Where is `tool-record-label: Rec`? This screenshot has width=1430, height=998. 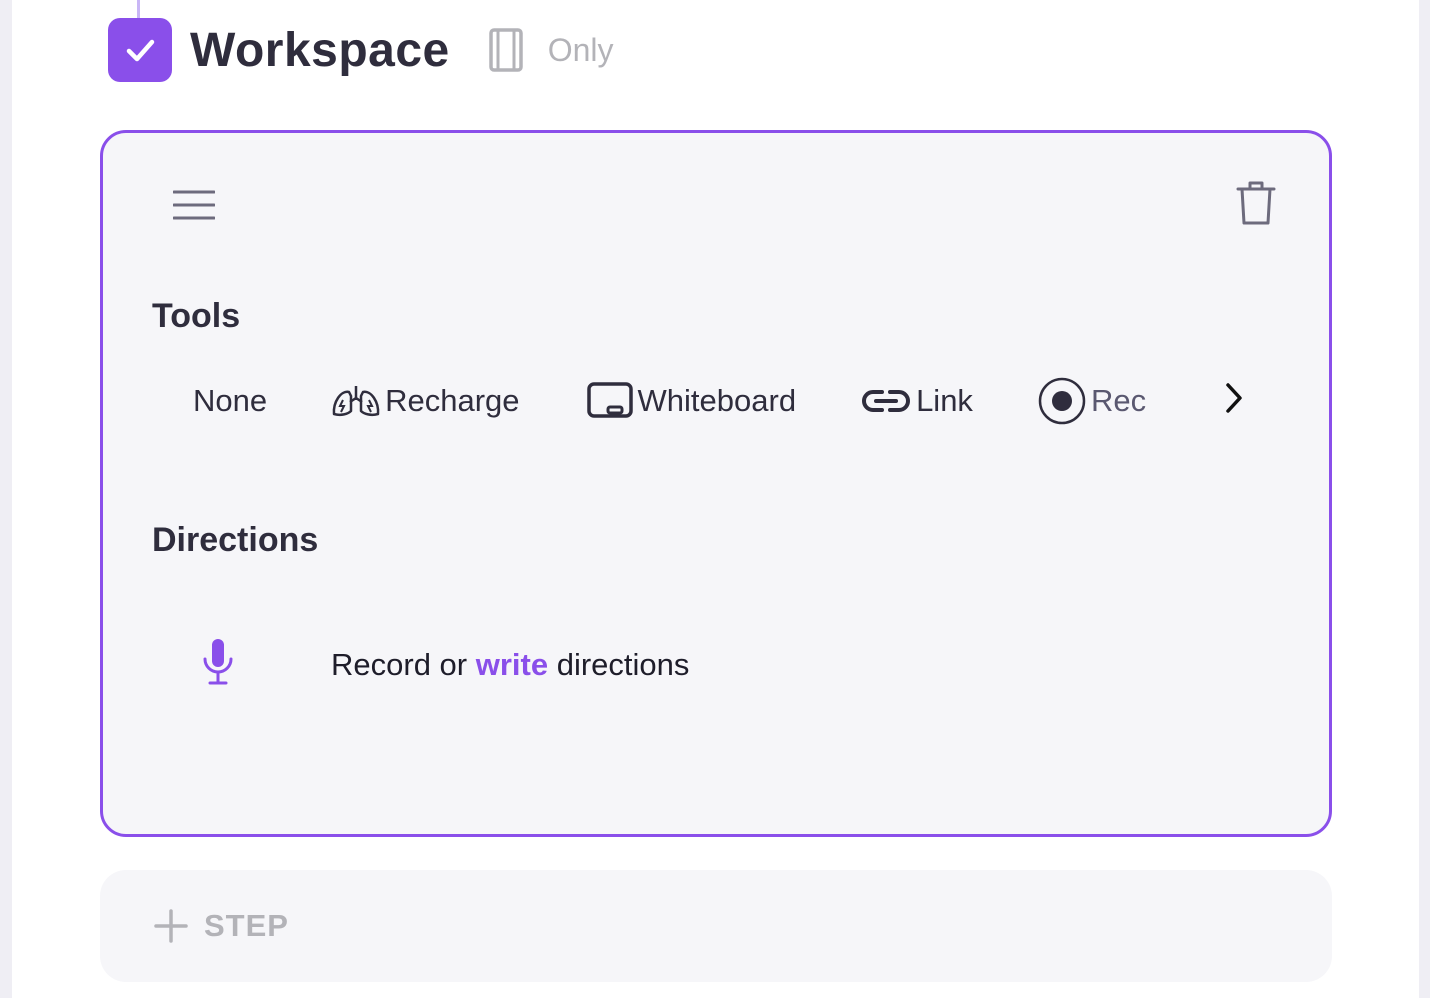
tool-record-label: Rec is located at coordinates (1118, 400).